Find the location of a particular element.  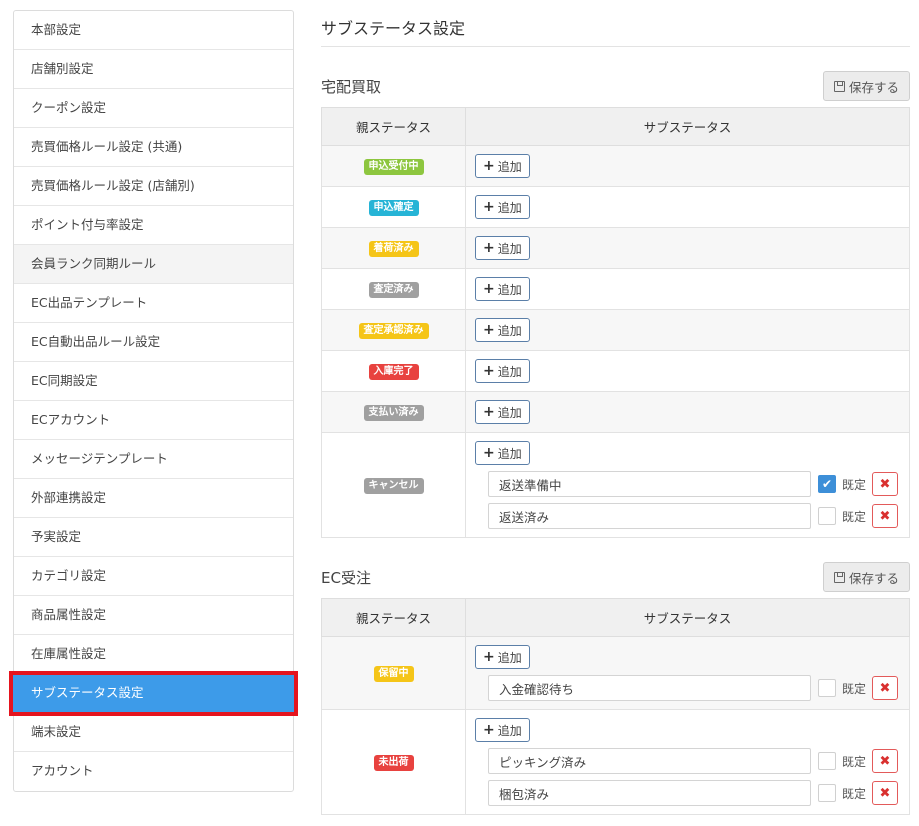

sidebar-item: ECアカウント is located at coordinates (153, 420).